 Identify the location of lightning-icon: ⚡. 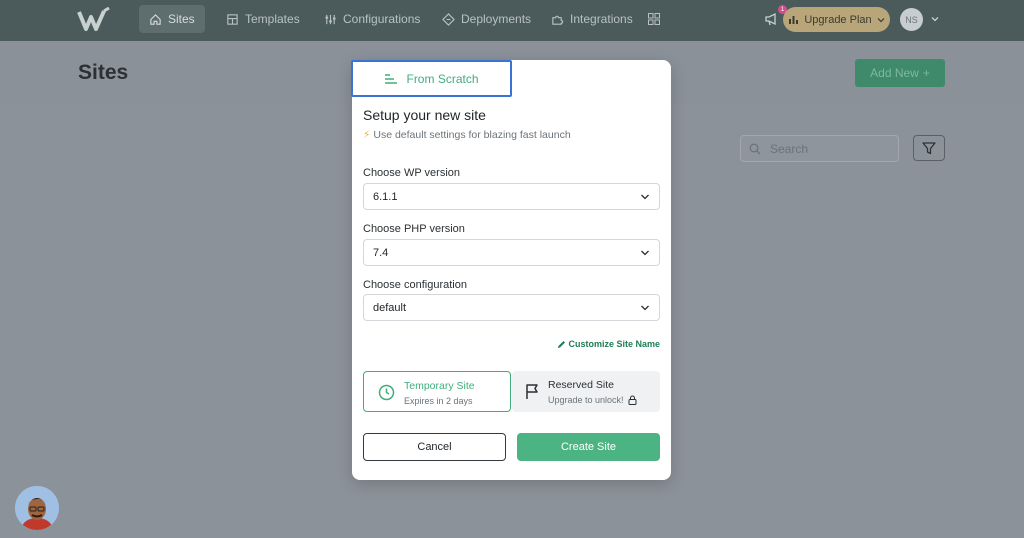
(367, 135).